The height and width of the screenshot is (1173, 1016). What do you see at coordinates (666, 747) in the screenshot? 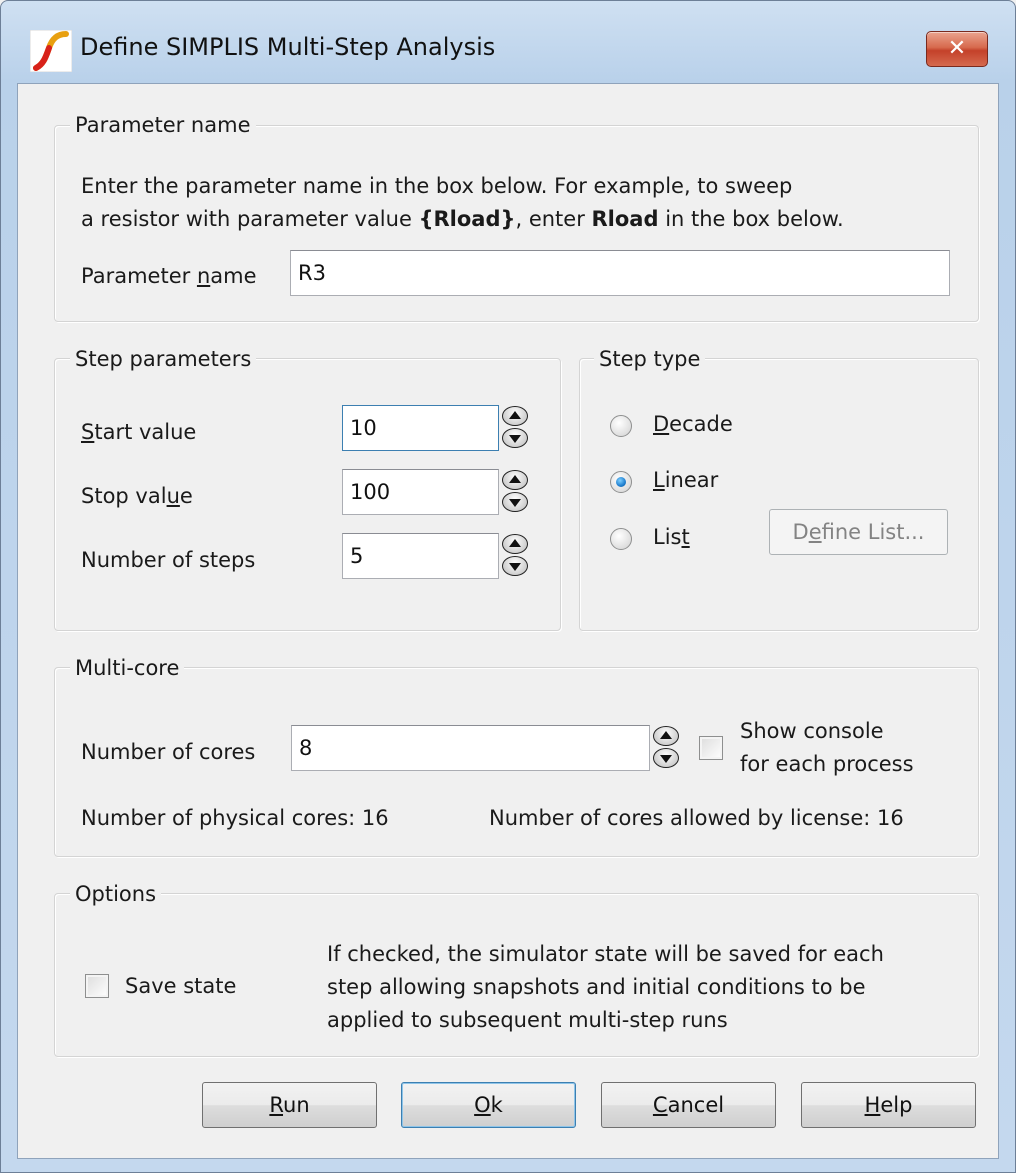
I see `number-of-cores-spinner` at bounding box center [666, 747].